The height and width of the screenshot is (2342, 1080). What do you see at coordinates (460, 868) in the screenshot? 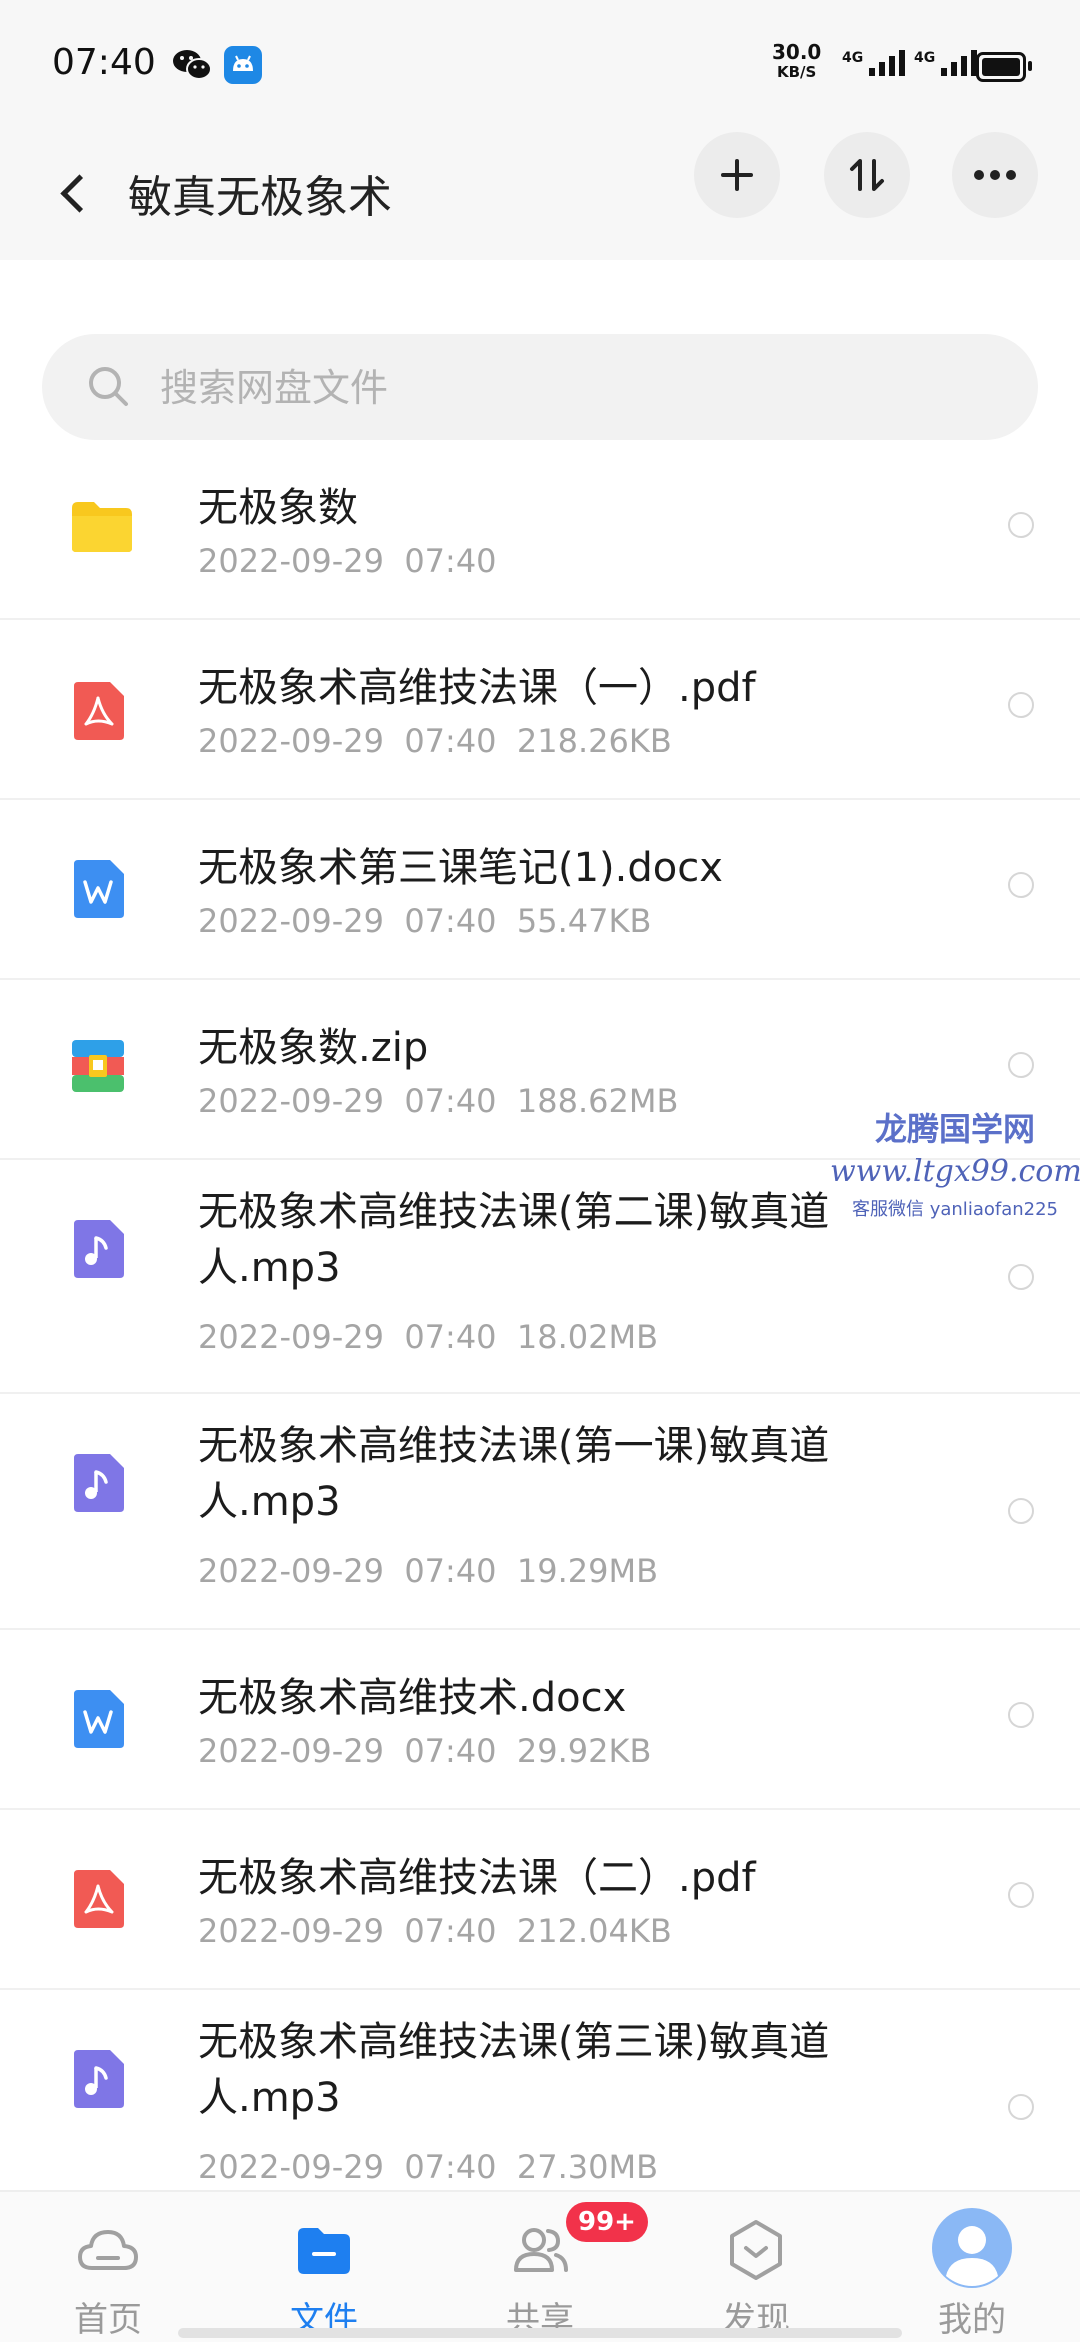
I see `file-name: 无极象术第三课笔记(1).docx` at bounding box center [460, 868].